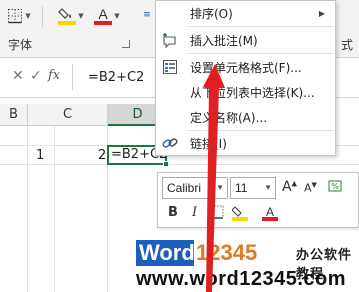 This screenshot has height=292, width=359. I want to click on submenu-arrow-icon: ▶, so click(321, 13).